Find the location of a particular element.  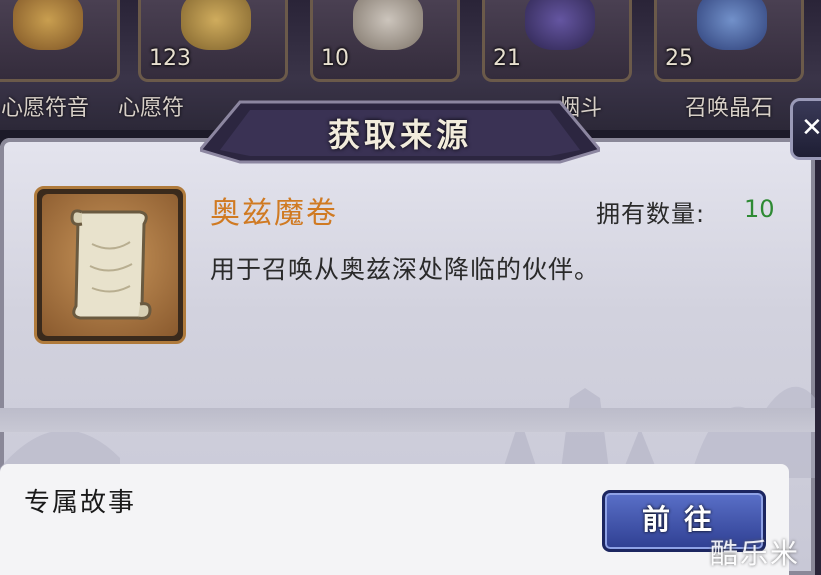

crystal-icon is located at coordinates (732, 25).